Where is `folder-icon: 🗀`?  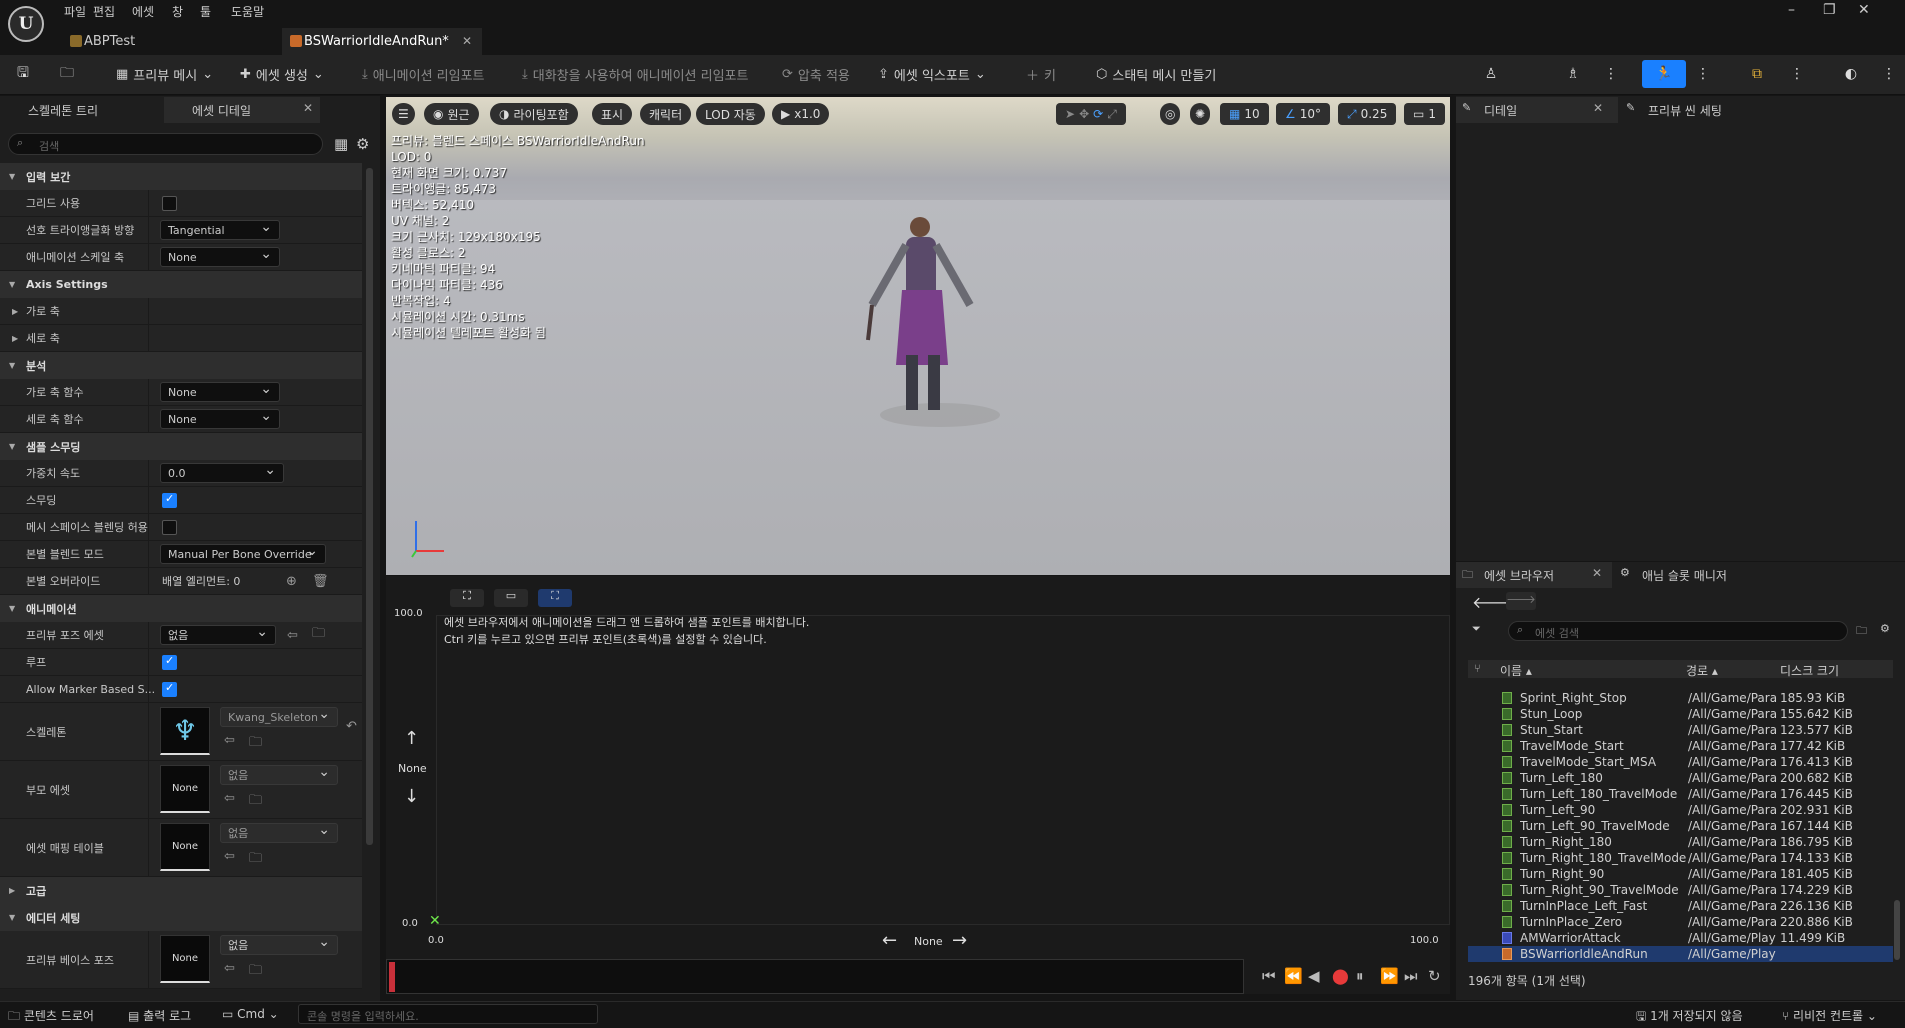
folder-icon: 🗀 is located at coordinates (1861, 631).